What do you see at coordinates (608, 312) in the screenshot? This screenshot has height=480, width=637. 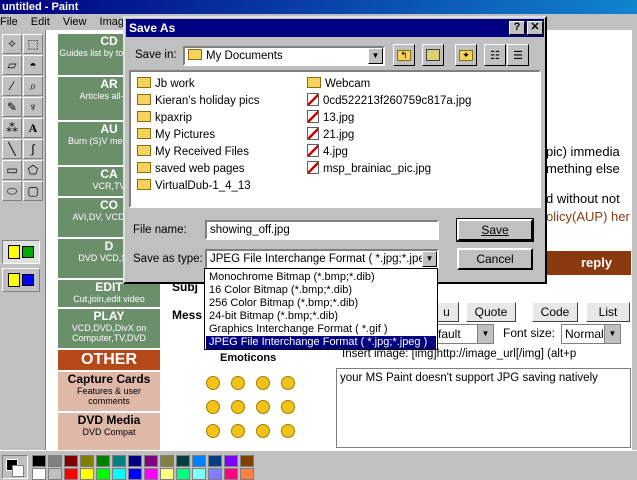 I see `list-button: List` at bounding box center [608, 312].